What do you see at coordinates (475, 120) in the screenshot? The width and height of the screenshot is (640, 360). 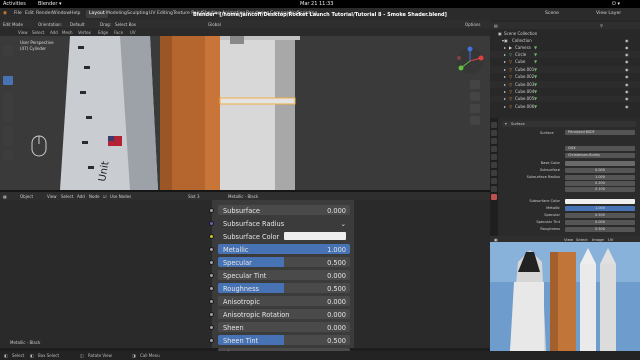 I see `perspective-toggle-icon` at bounding box center [475, 120].